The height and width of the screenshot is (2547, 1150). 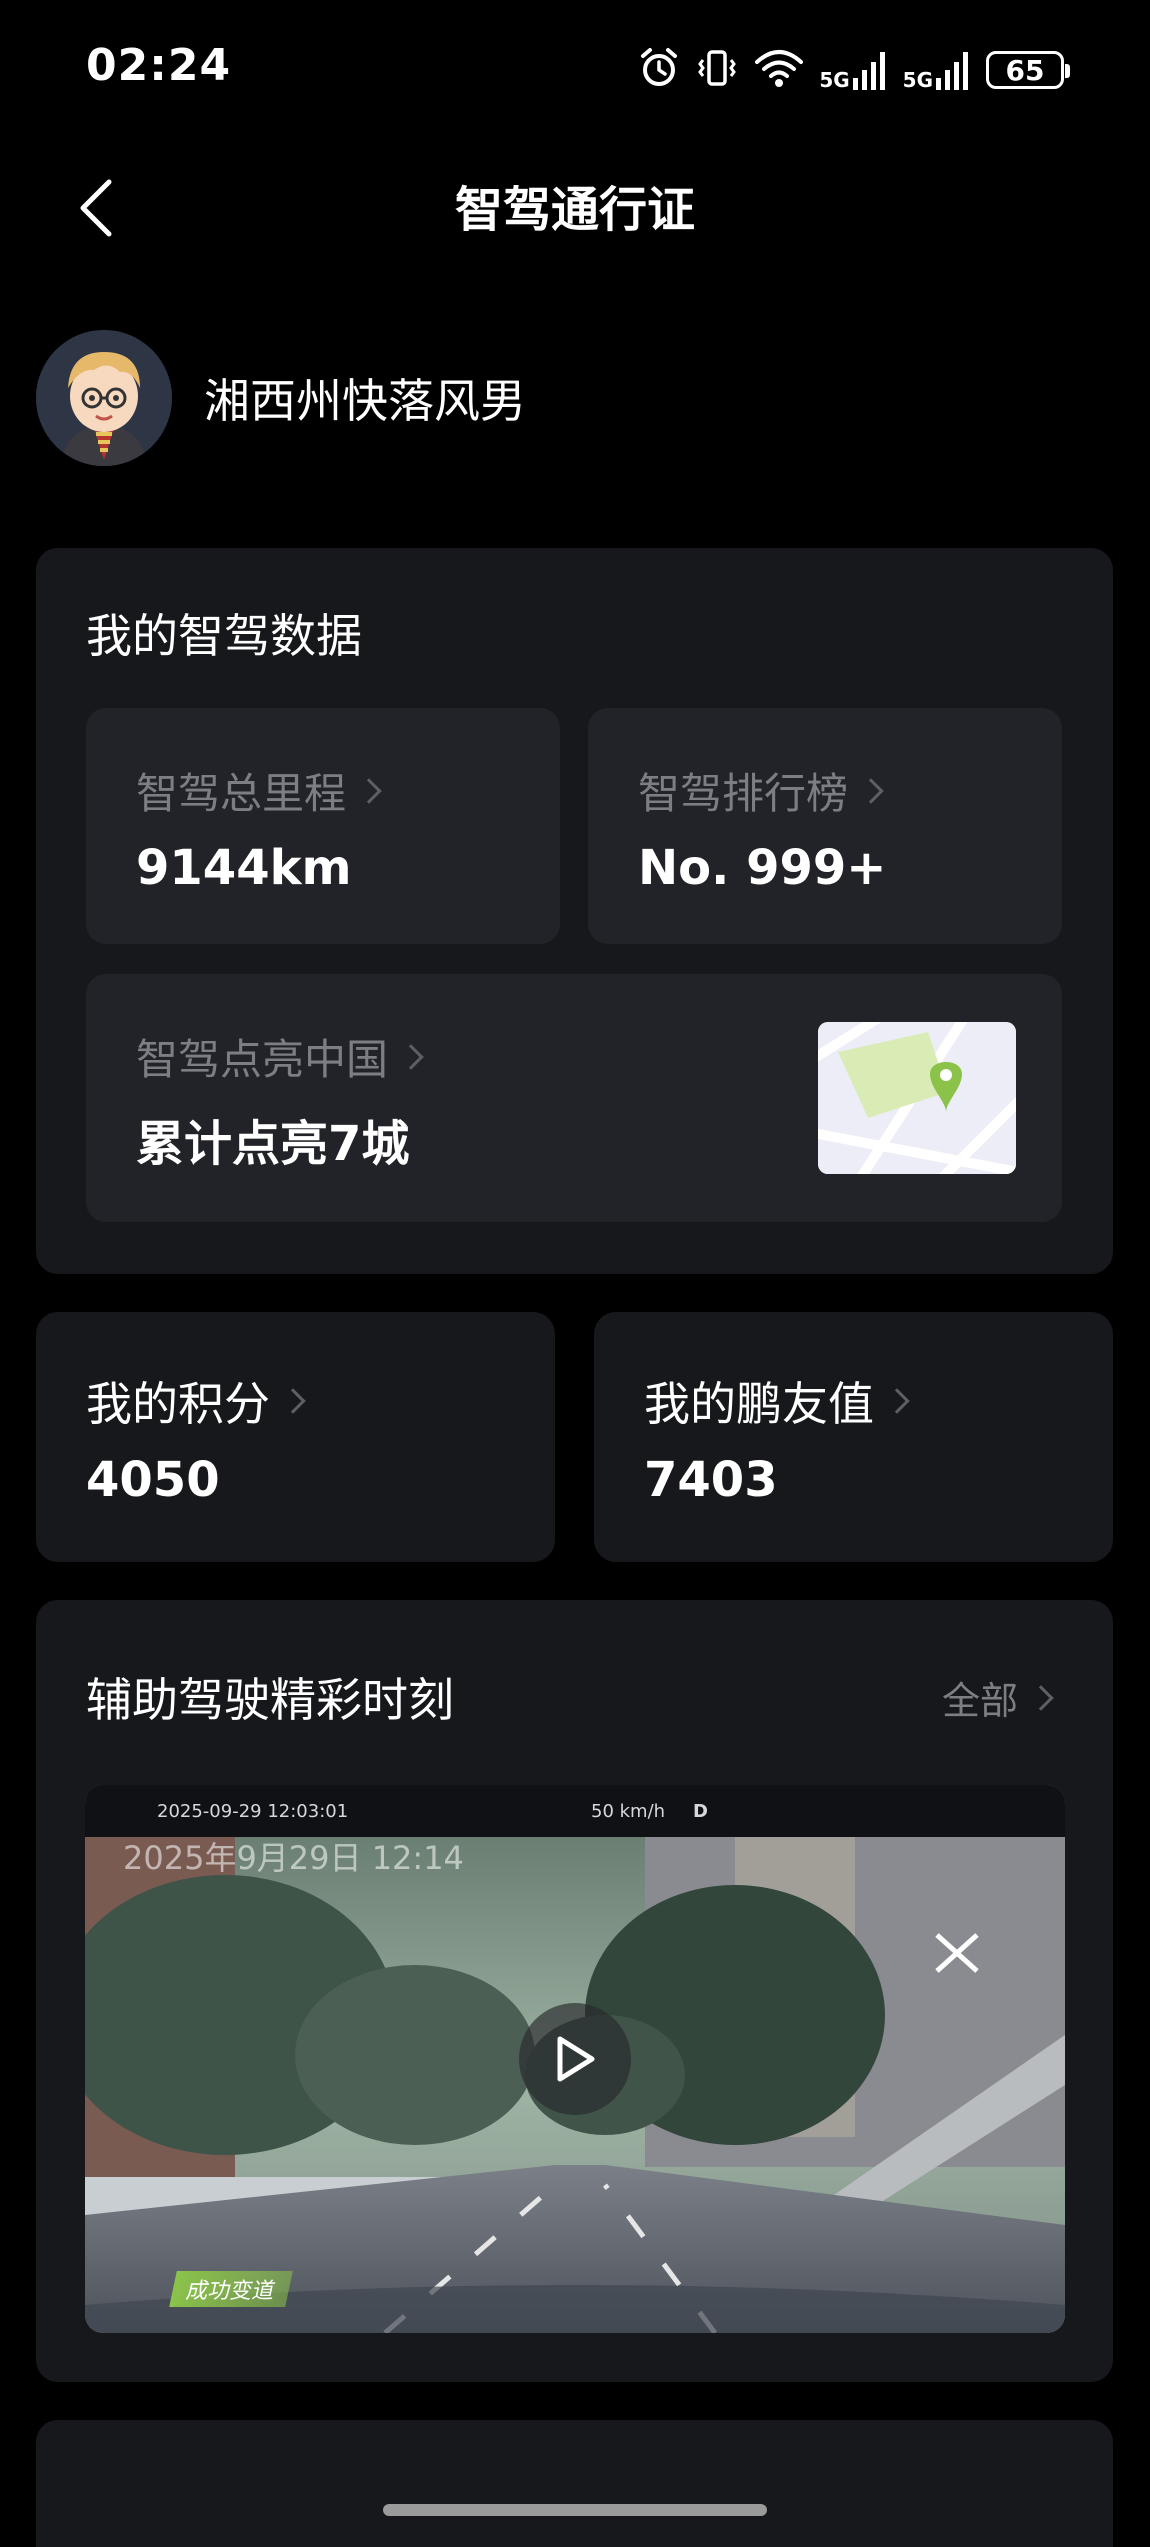 What do you see at coordinates (196, 1401) in the screenshot?
I see `points-label: 我的积分` at bounding box center [196, 1401].